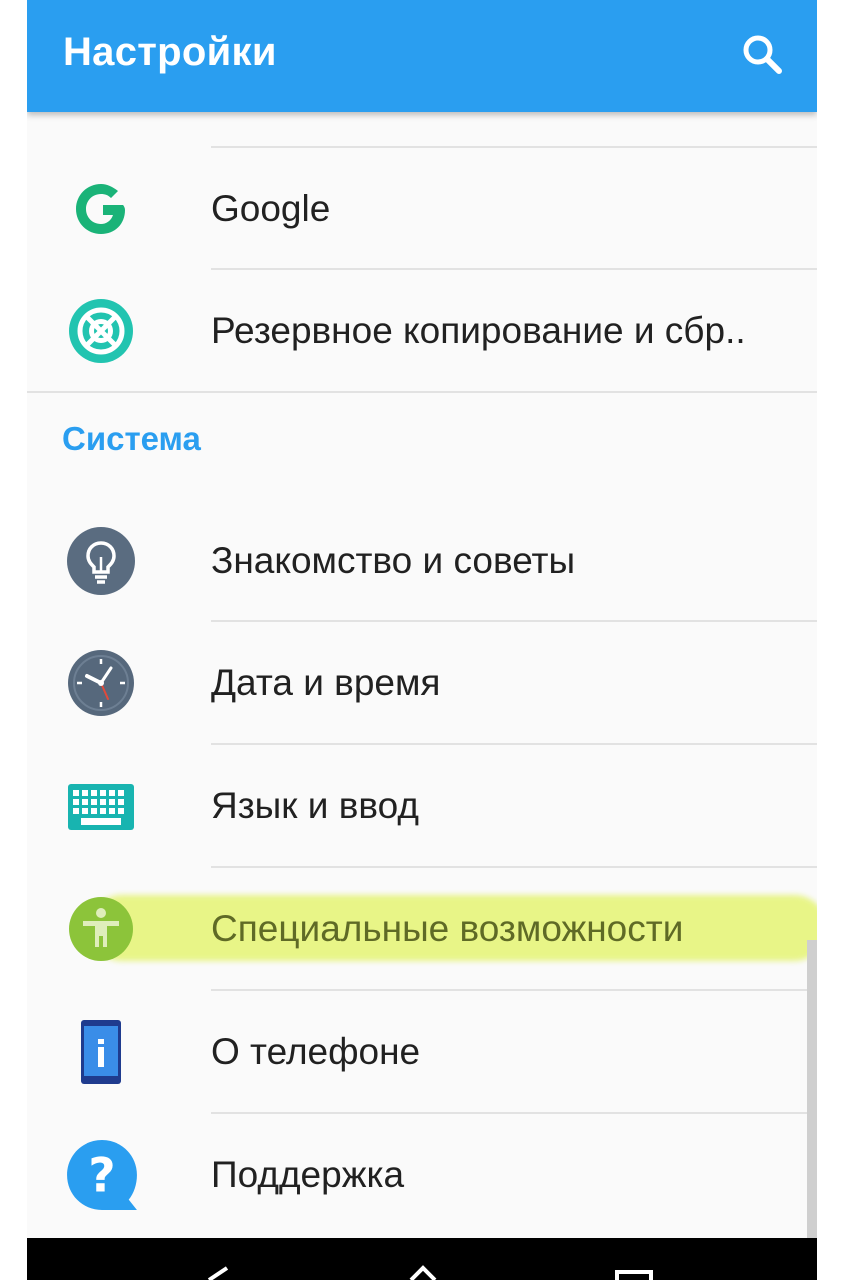  What do you see at coordinates (218, 1273) in the screenshot?
I see `back-icon` at bounding box center [218, 1273].